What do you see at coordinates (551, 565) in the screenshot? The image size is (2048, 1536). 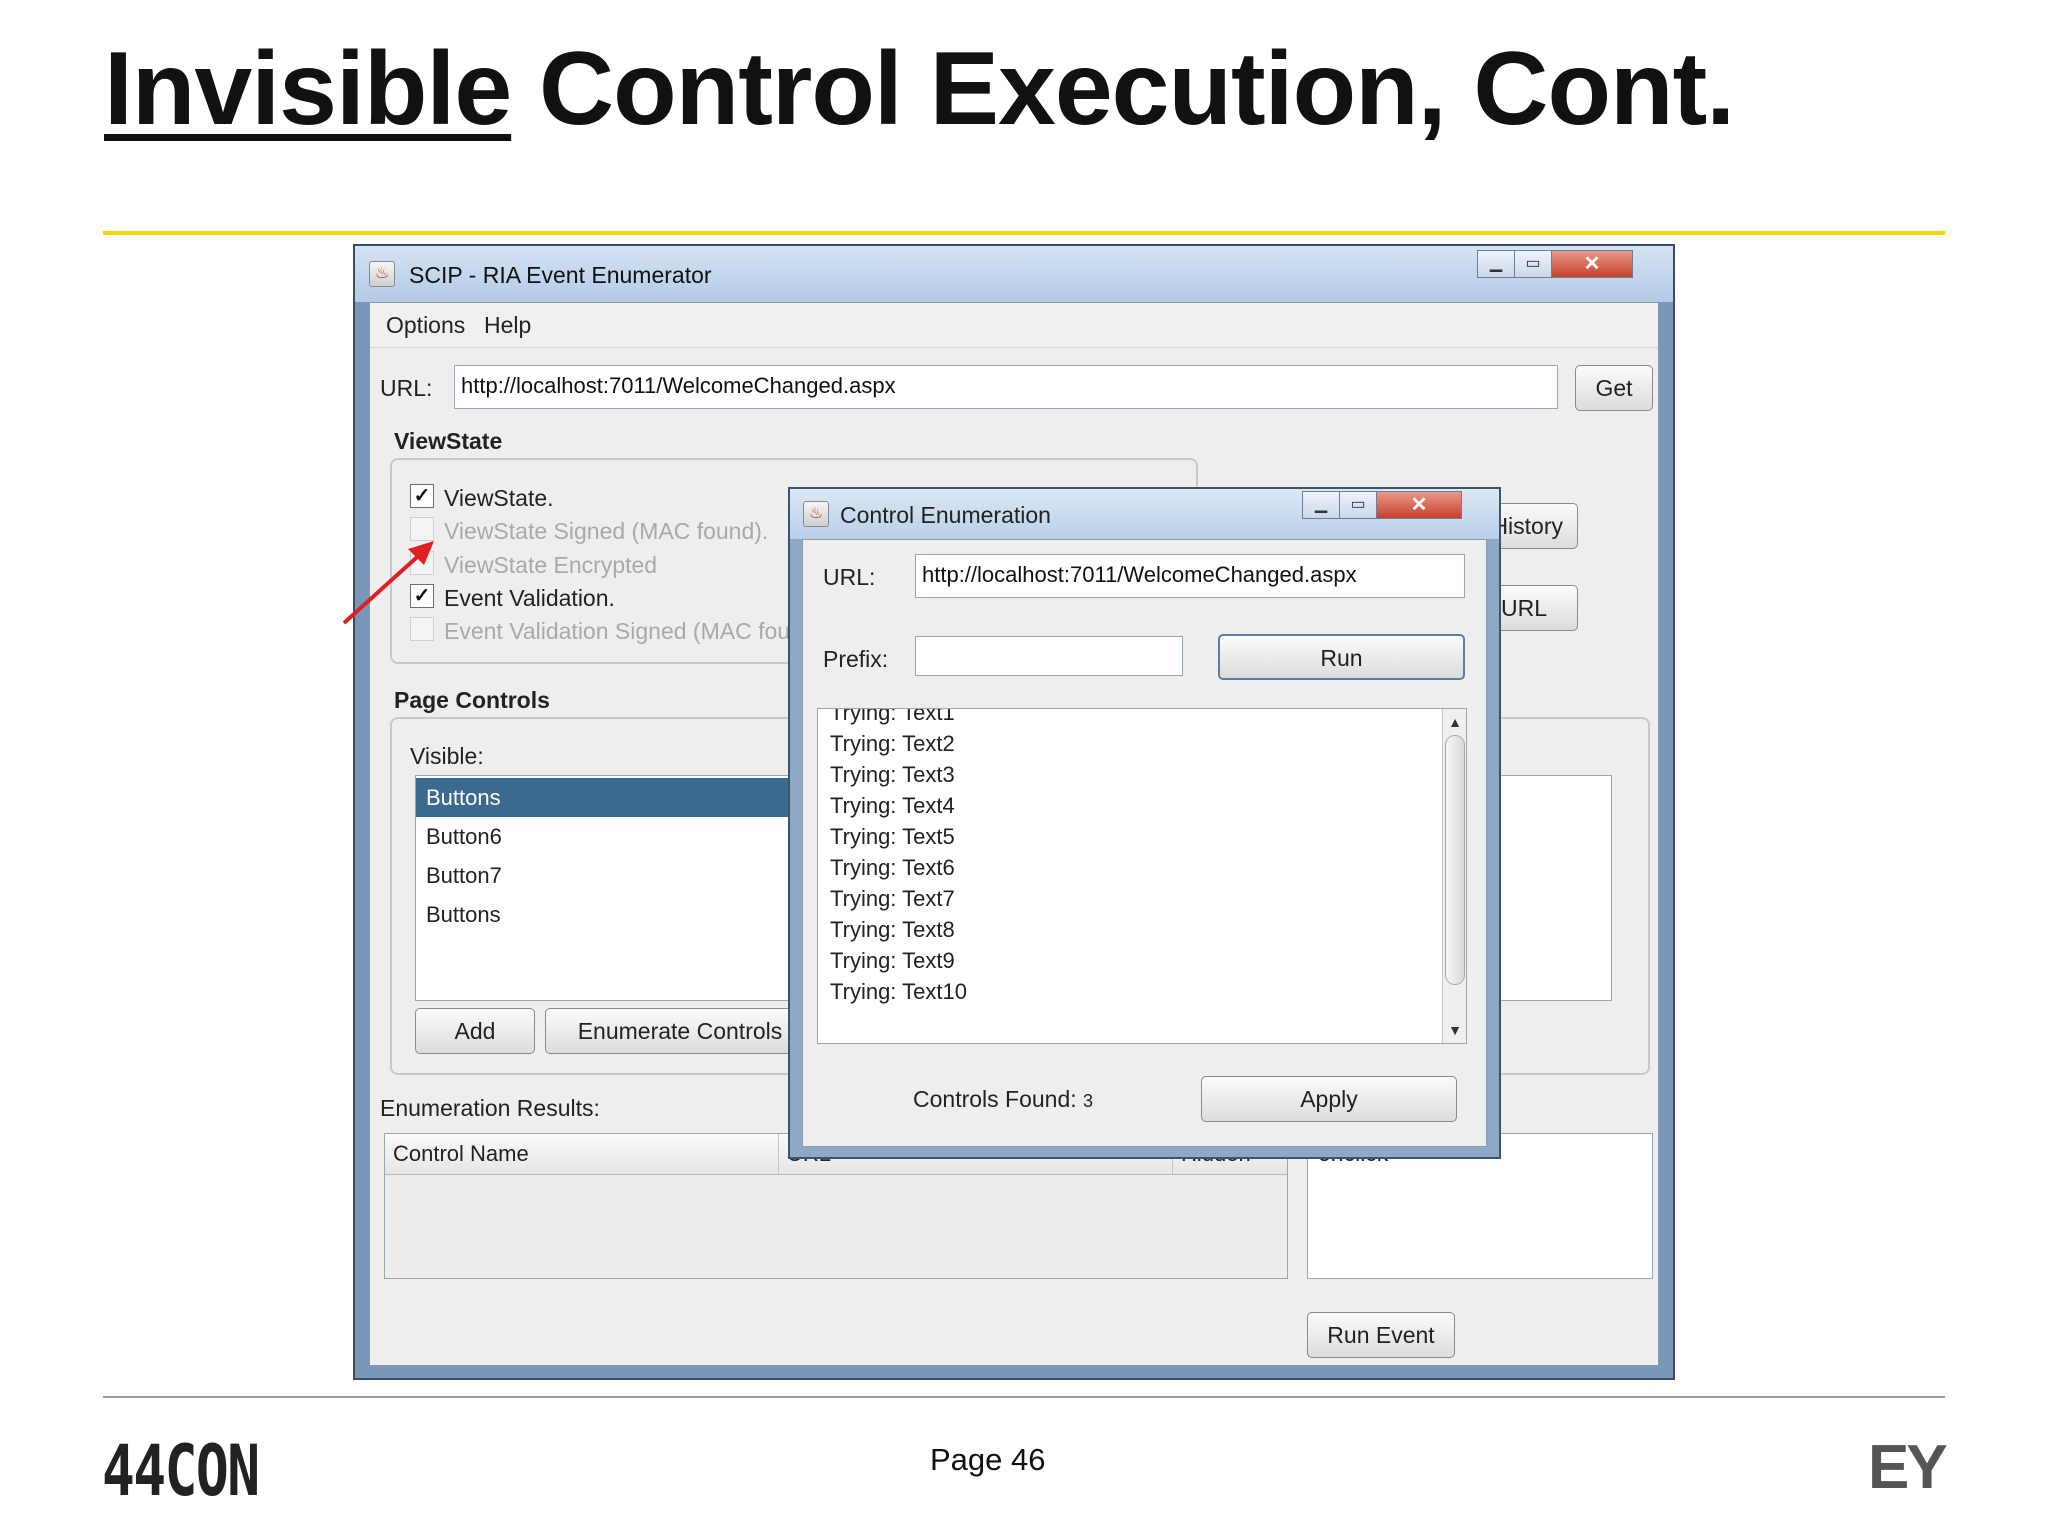 I see `viewstate-encrypted-label: ViewState Encrypted` at bounding box center [551, 565].